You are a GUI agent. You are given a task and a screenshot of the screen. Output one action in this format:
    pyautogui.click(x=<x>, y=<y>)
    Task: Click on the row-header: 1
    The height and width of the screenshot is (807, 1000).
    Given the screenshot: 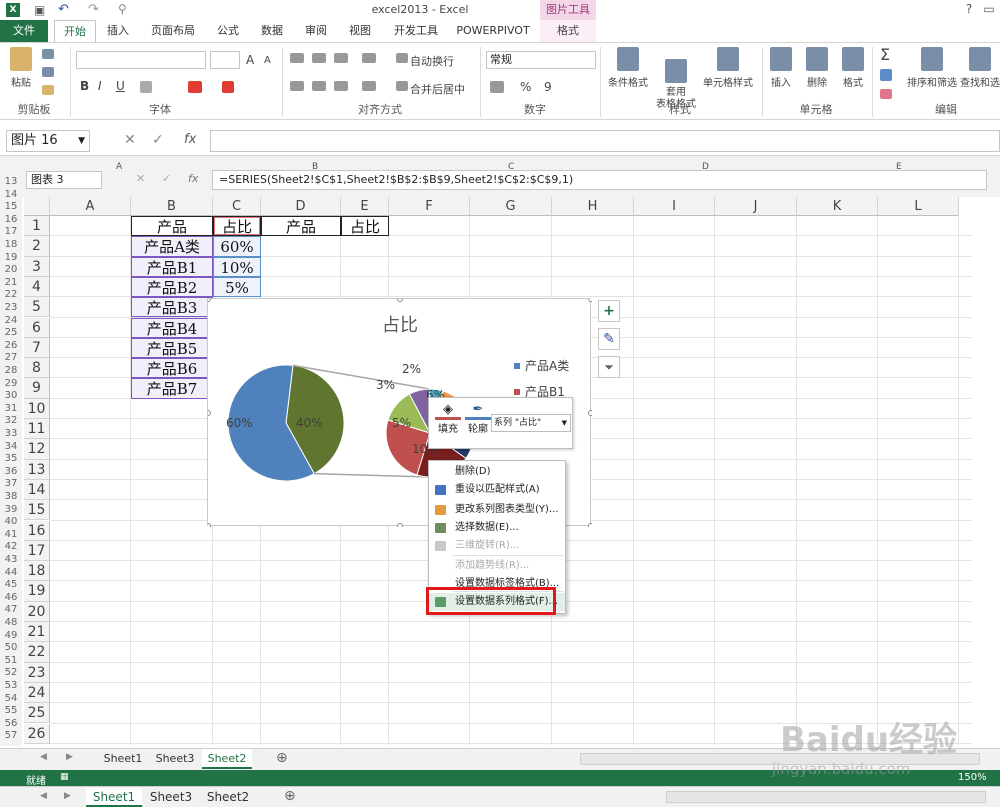 What is the action you would take?
    pyautogui.click(x=37, y=226)
    